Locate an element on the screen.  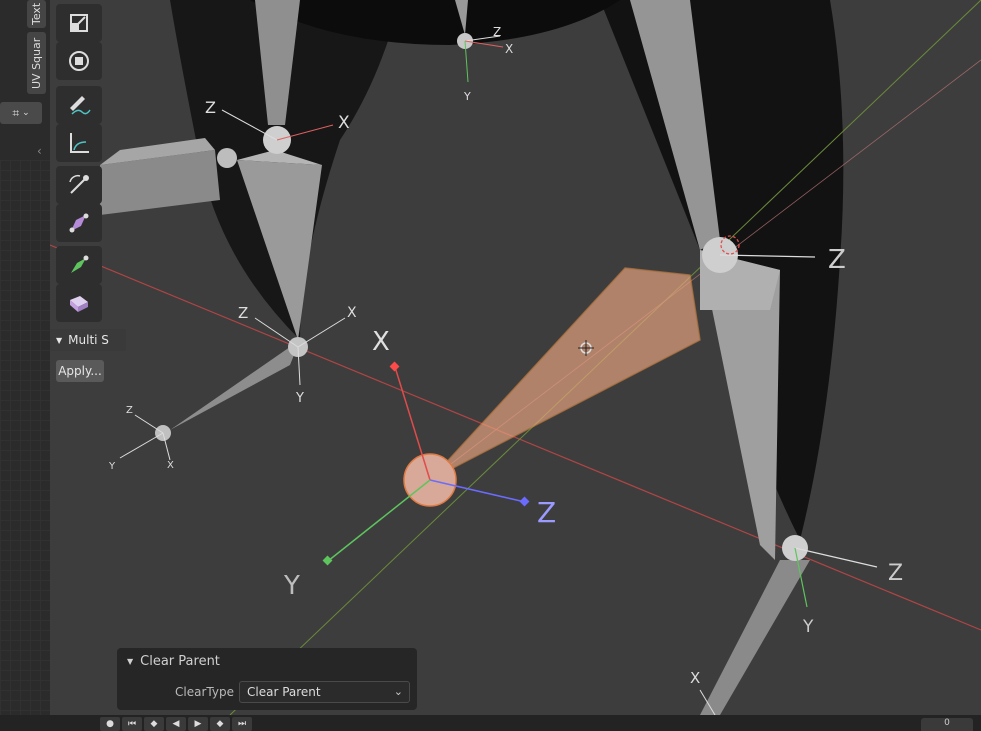
collapse-arrow-icon: ‹ is located at coordinates (39, 151).